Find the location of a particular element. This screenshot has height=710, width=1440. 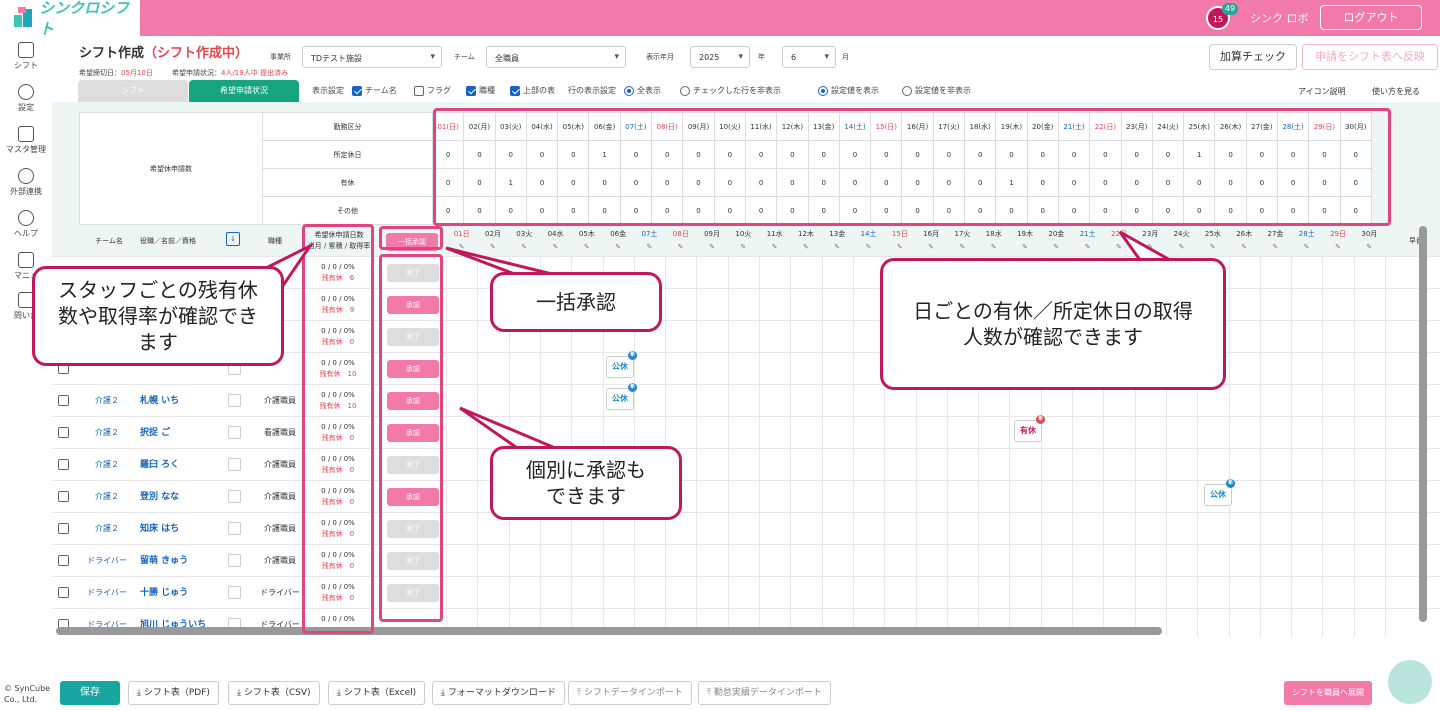

callout-individual-approve: 個別に承認もできます is located at coordinates (586, 483).